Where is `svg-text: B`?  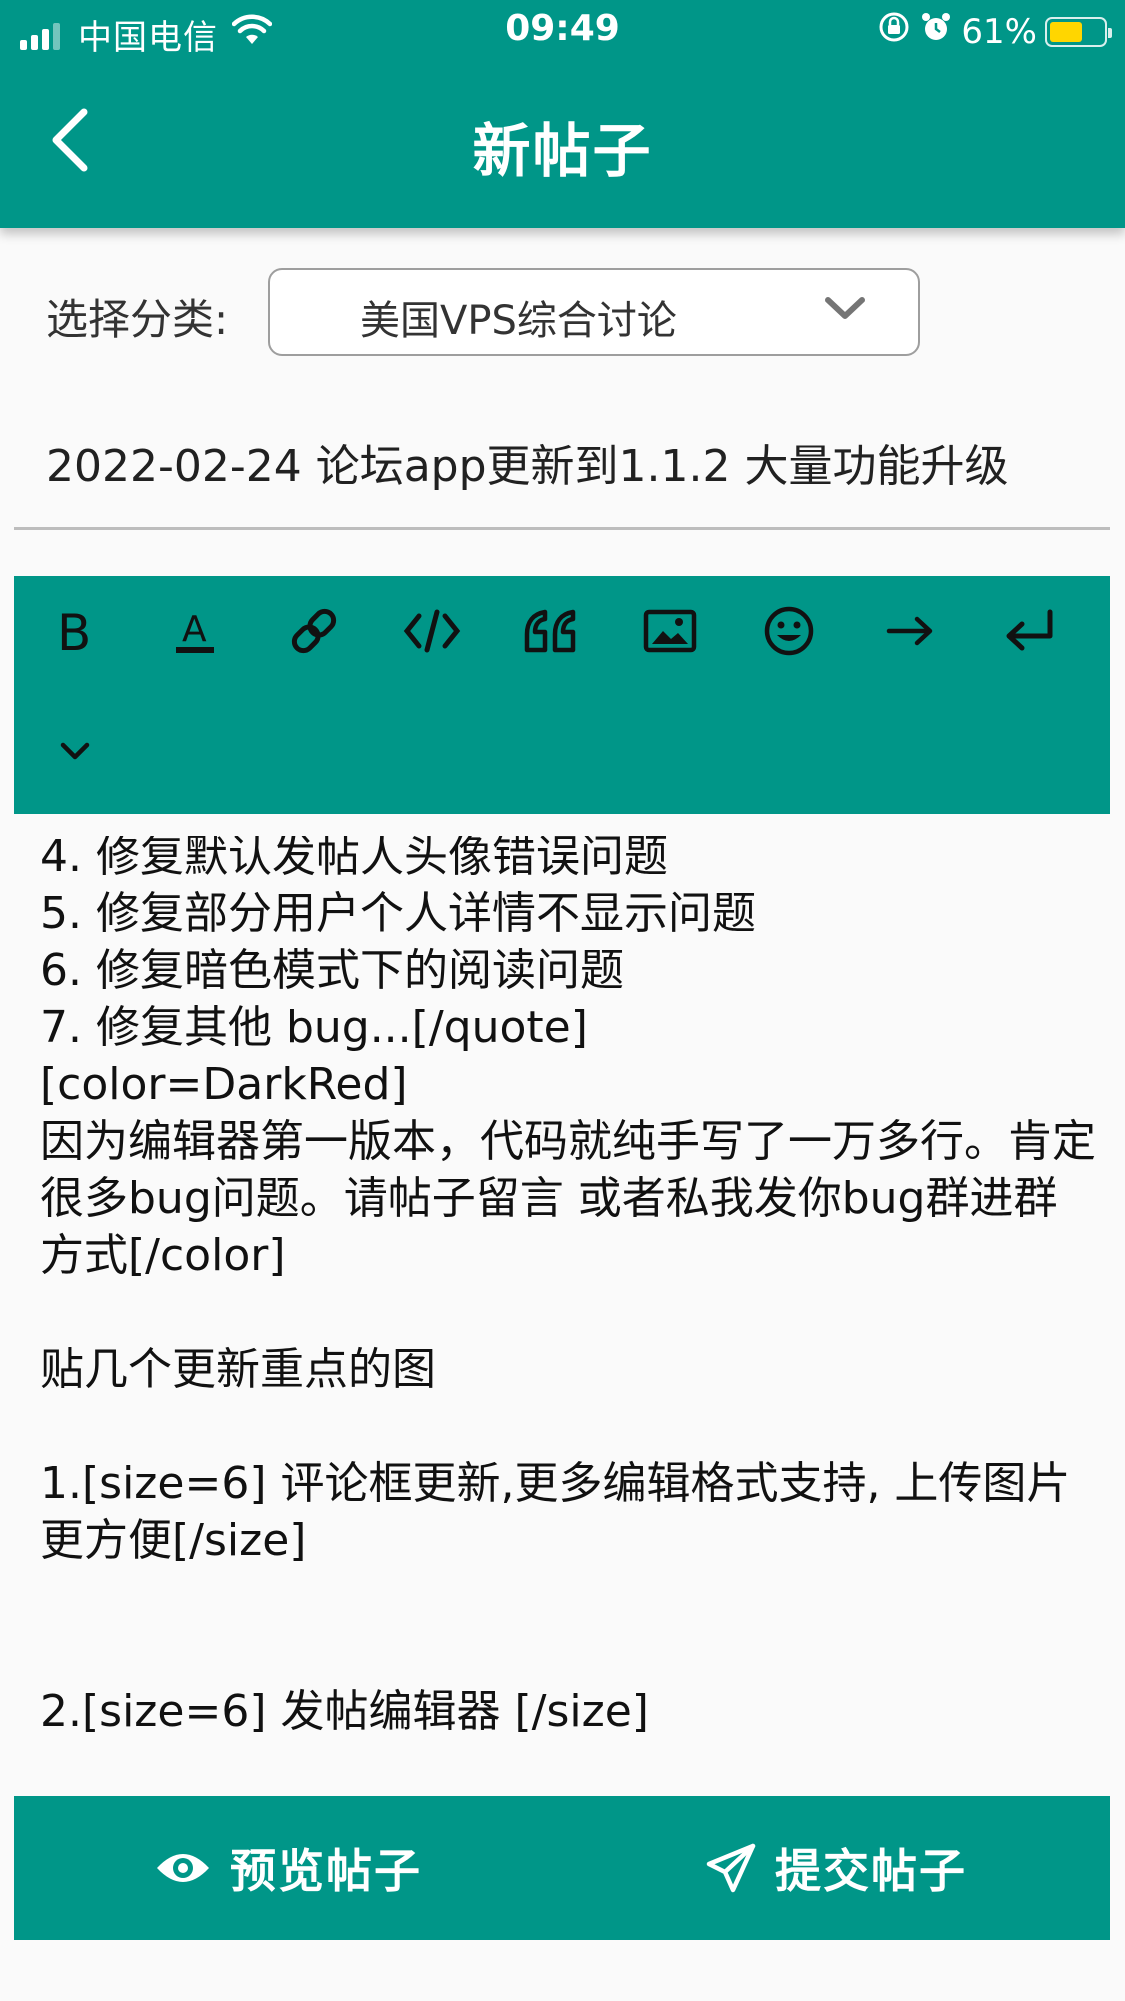
svg-text: B is located at coordinates (74, 631).